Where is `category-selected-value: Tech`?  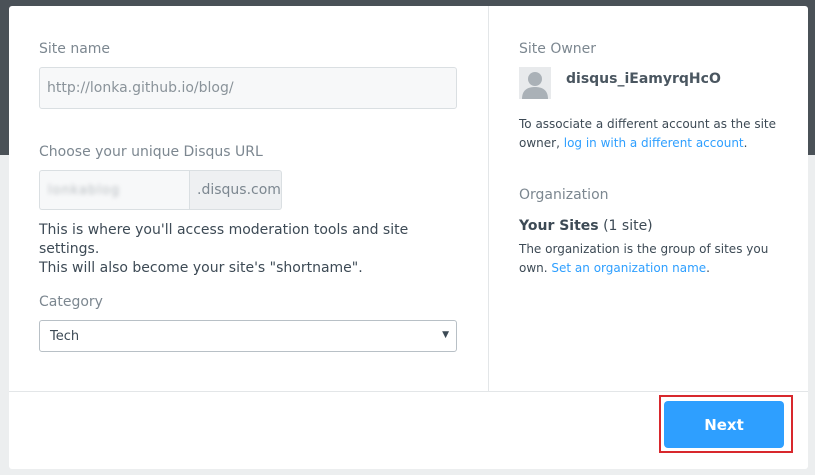 category-selected-value: Tech is located at coordinates (65, 336).